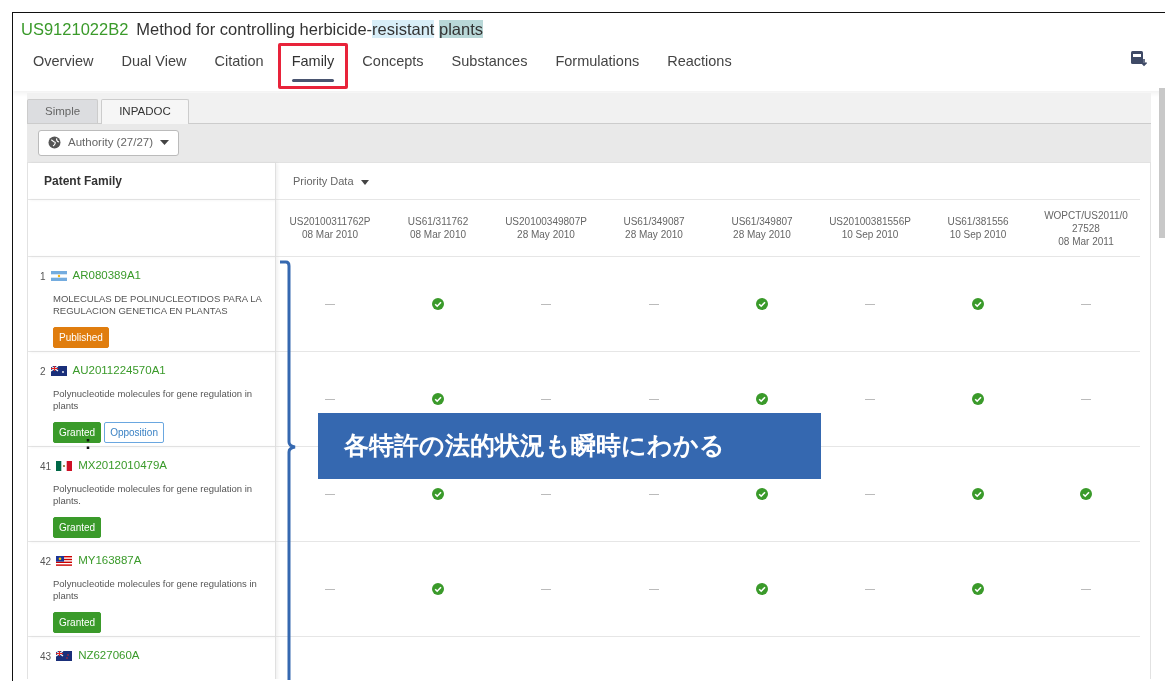 The height and width of the screenshot is (681, 1165). What do you see at coordinates (122, 466) in the screenshot?
I see `patent-link: MX2012010479A` at bounding box center [122, 466].